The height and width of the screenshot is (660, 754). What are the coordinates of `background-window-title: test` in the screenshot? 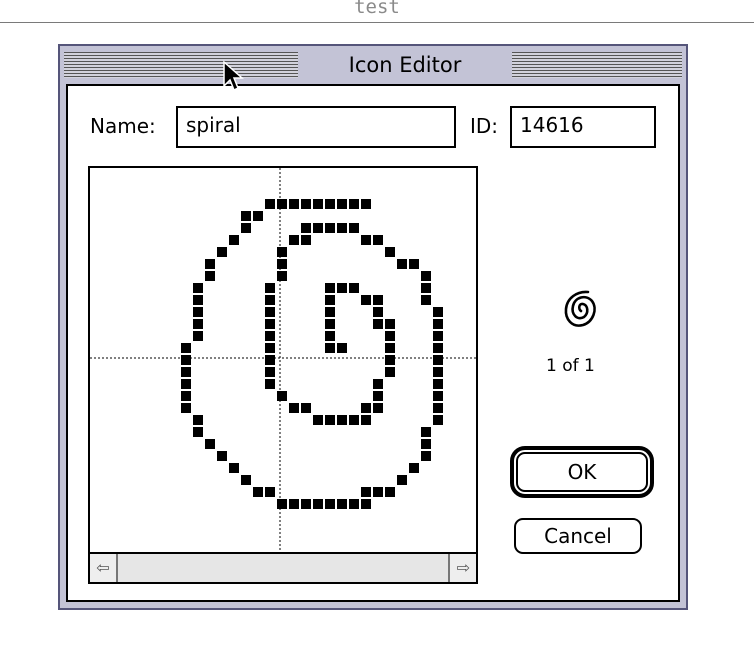 It's located at (377, 11).